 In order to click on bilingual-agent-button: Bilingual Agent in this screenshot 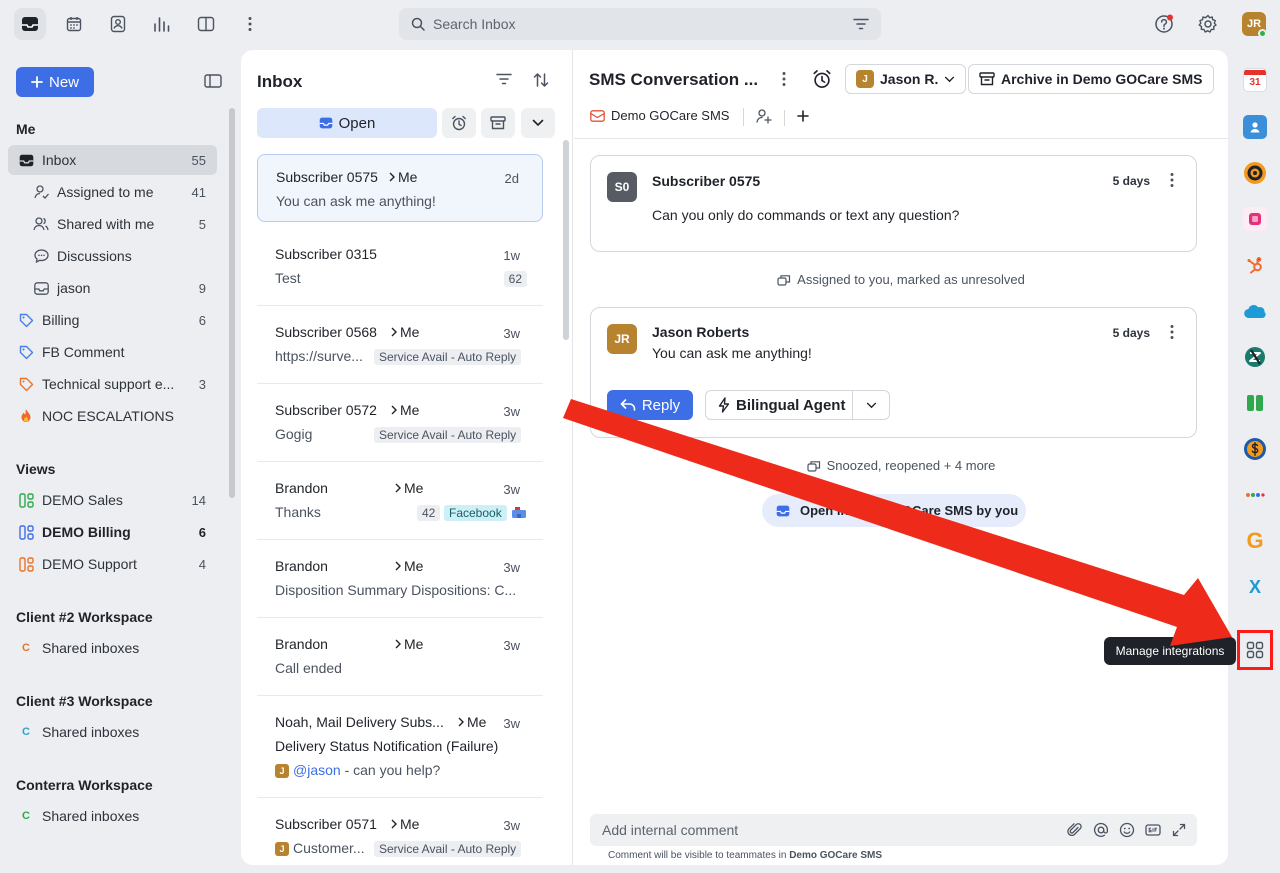, I will do `click(797, 405)`.